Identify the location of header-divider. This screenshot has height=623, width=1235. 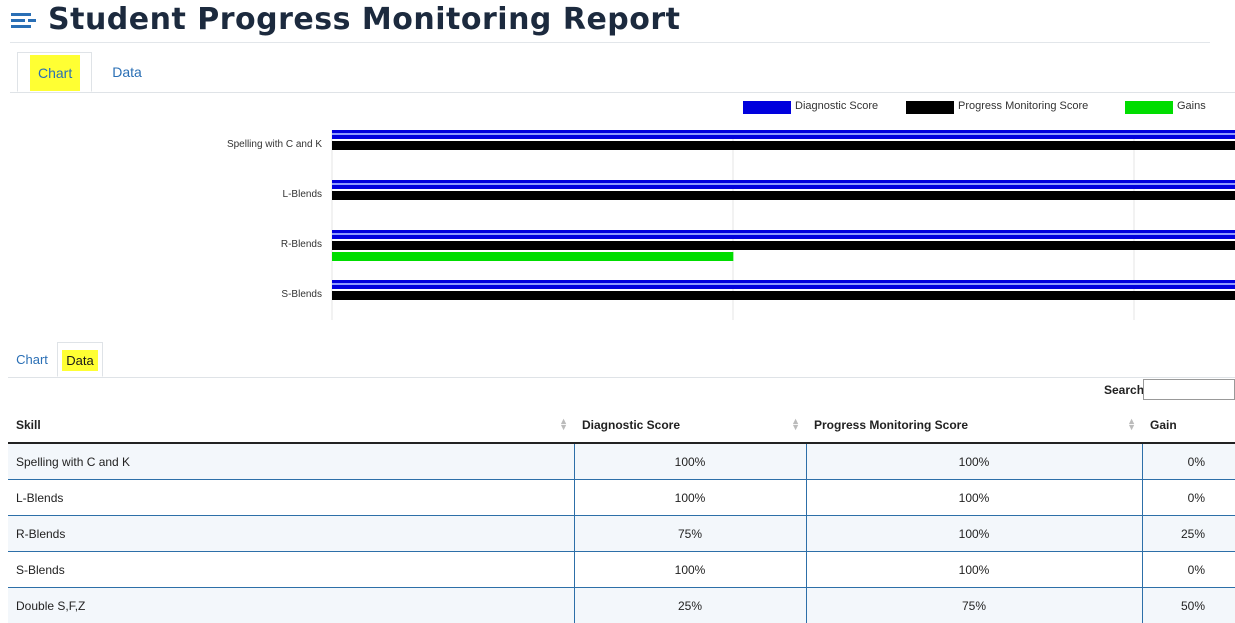
(610, 42).